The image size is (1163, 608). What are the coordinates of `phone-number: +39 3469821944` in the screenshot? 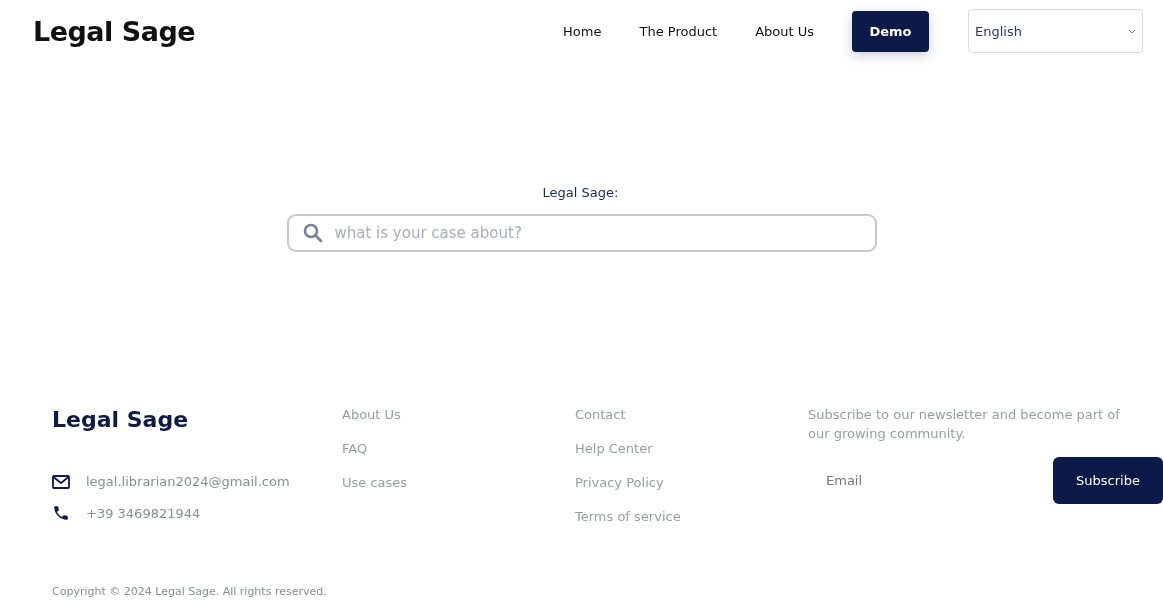 It's located at (143, 513).